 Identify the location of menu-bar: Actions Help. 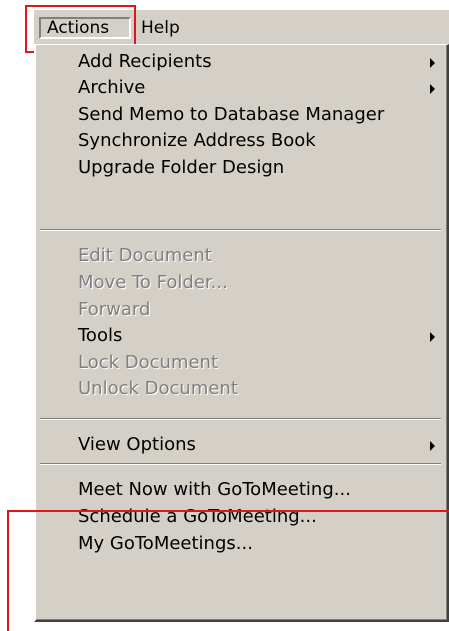
(241, 27).